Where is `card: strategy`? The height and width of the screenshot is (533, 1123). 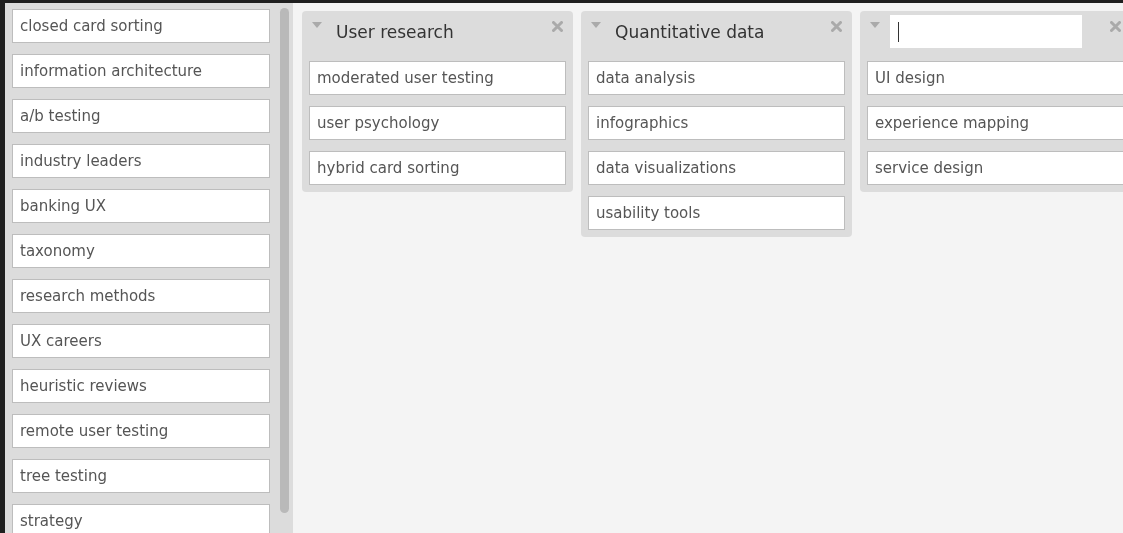
card: strategy is located at coordinates (141, 518).